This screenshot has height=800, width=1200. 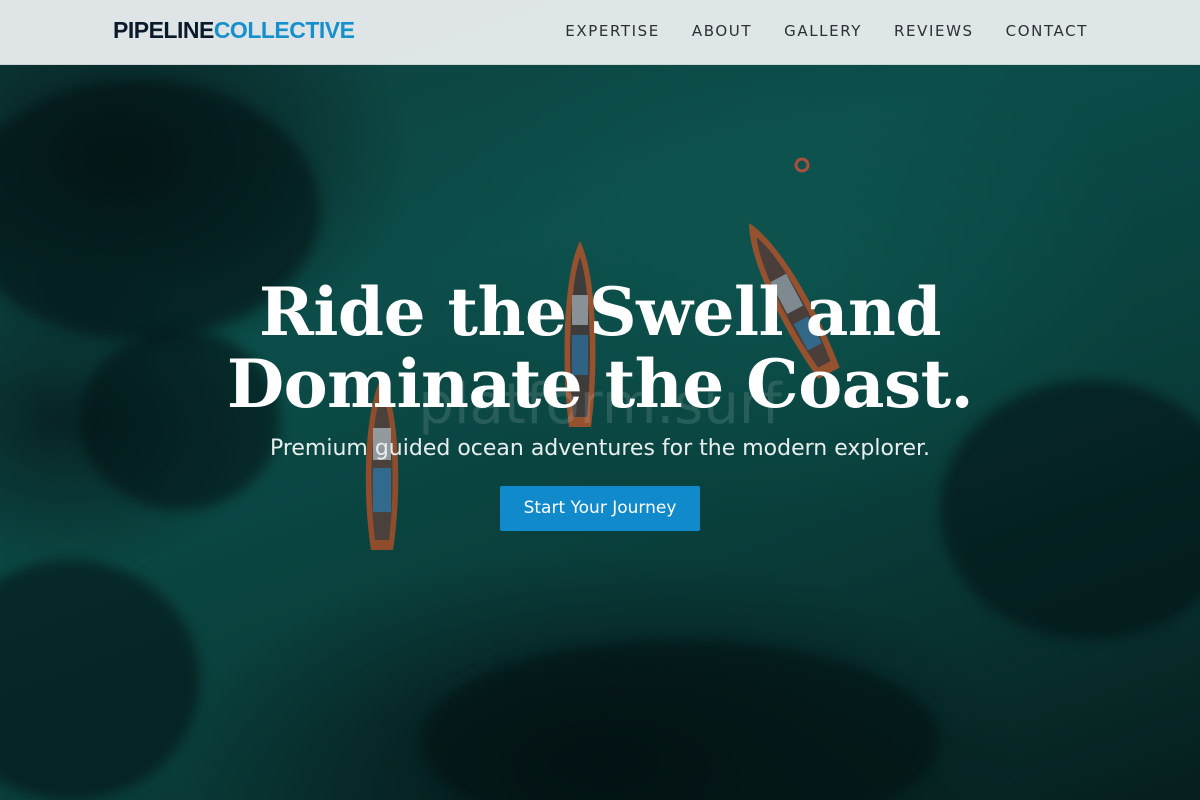 What do you see at coordinates (934, 31) in the screenshot?
I see `nav-link-reviews: REVIEWS` at bounding box center [934, 31].